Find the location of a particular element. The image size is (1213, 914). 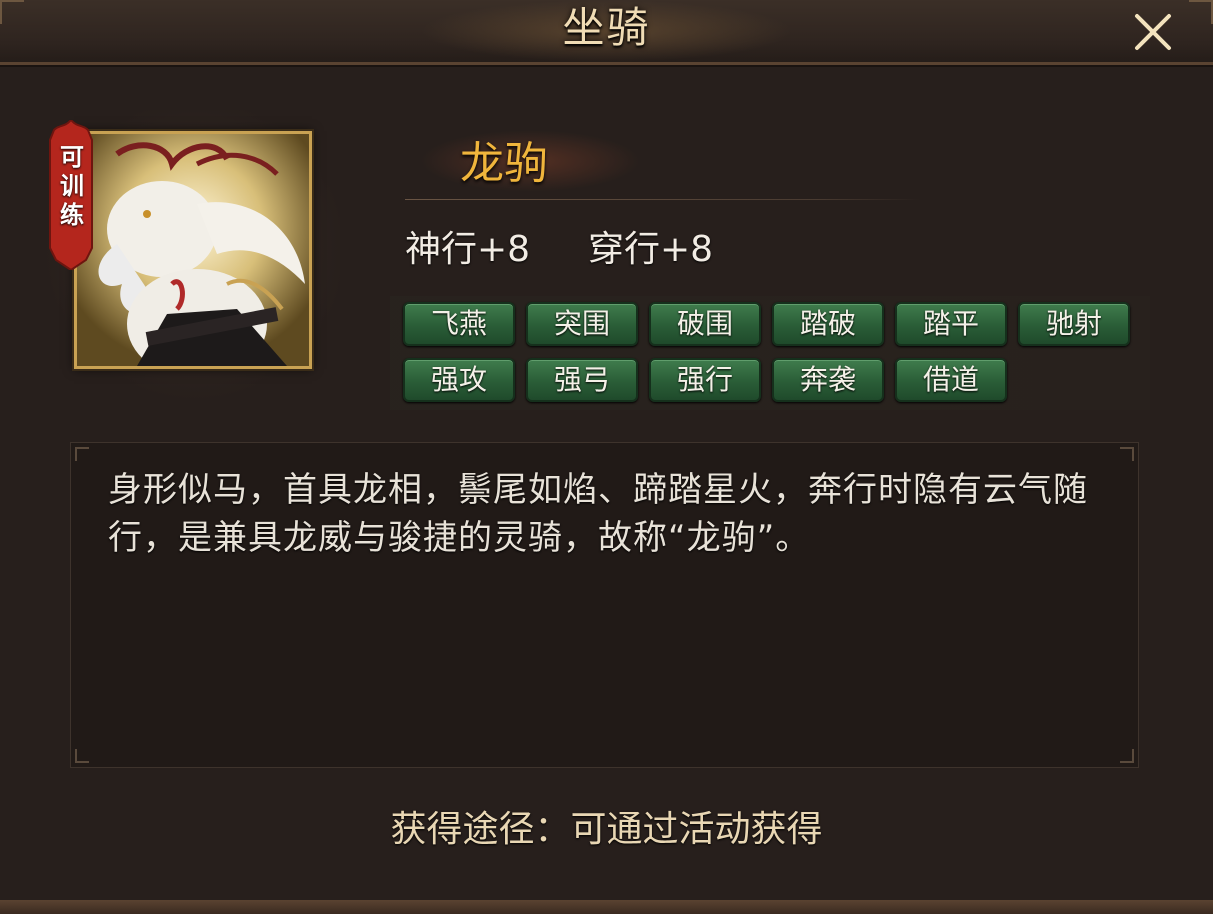

skill-tag: 突围 is located at coordinates (582, 324).